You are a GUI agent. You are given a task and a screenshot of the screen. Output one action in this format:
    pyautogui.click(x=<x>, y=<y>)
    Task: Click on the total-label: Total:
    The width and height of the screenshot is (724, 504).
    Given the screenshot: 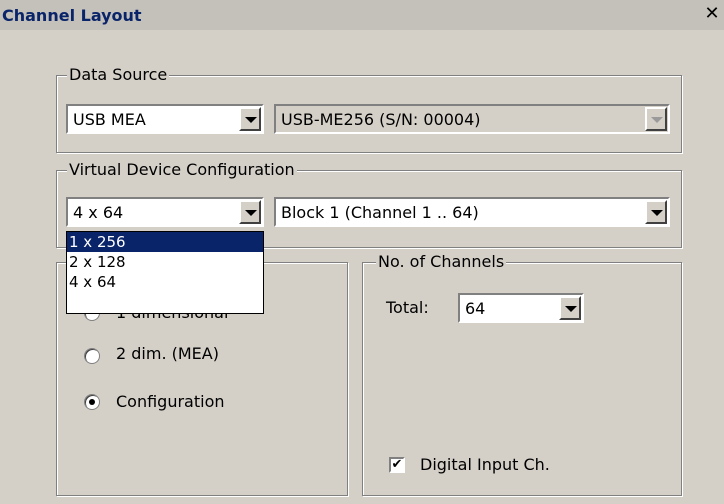 What is the action you would take?
    pyautogui.click(x=407, y=307)
    